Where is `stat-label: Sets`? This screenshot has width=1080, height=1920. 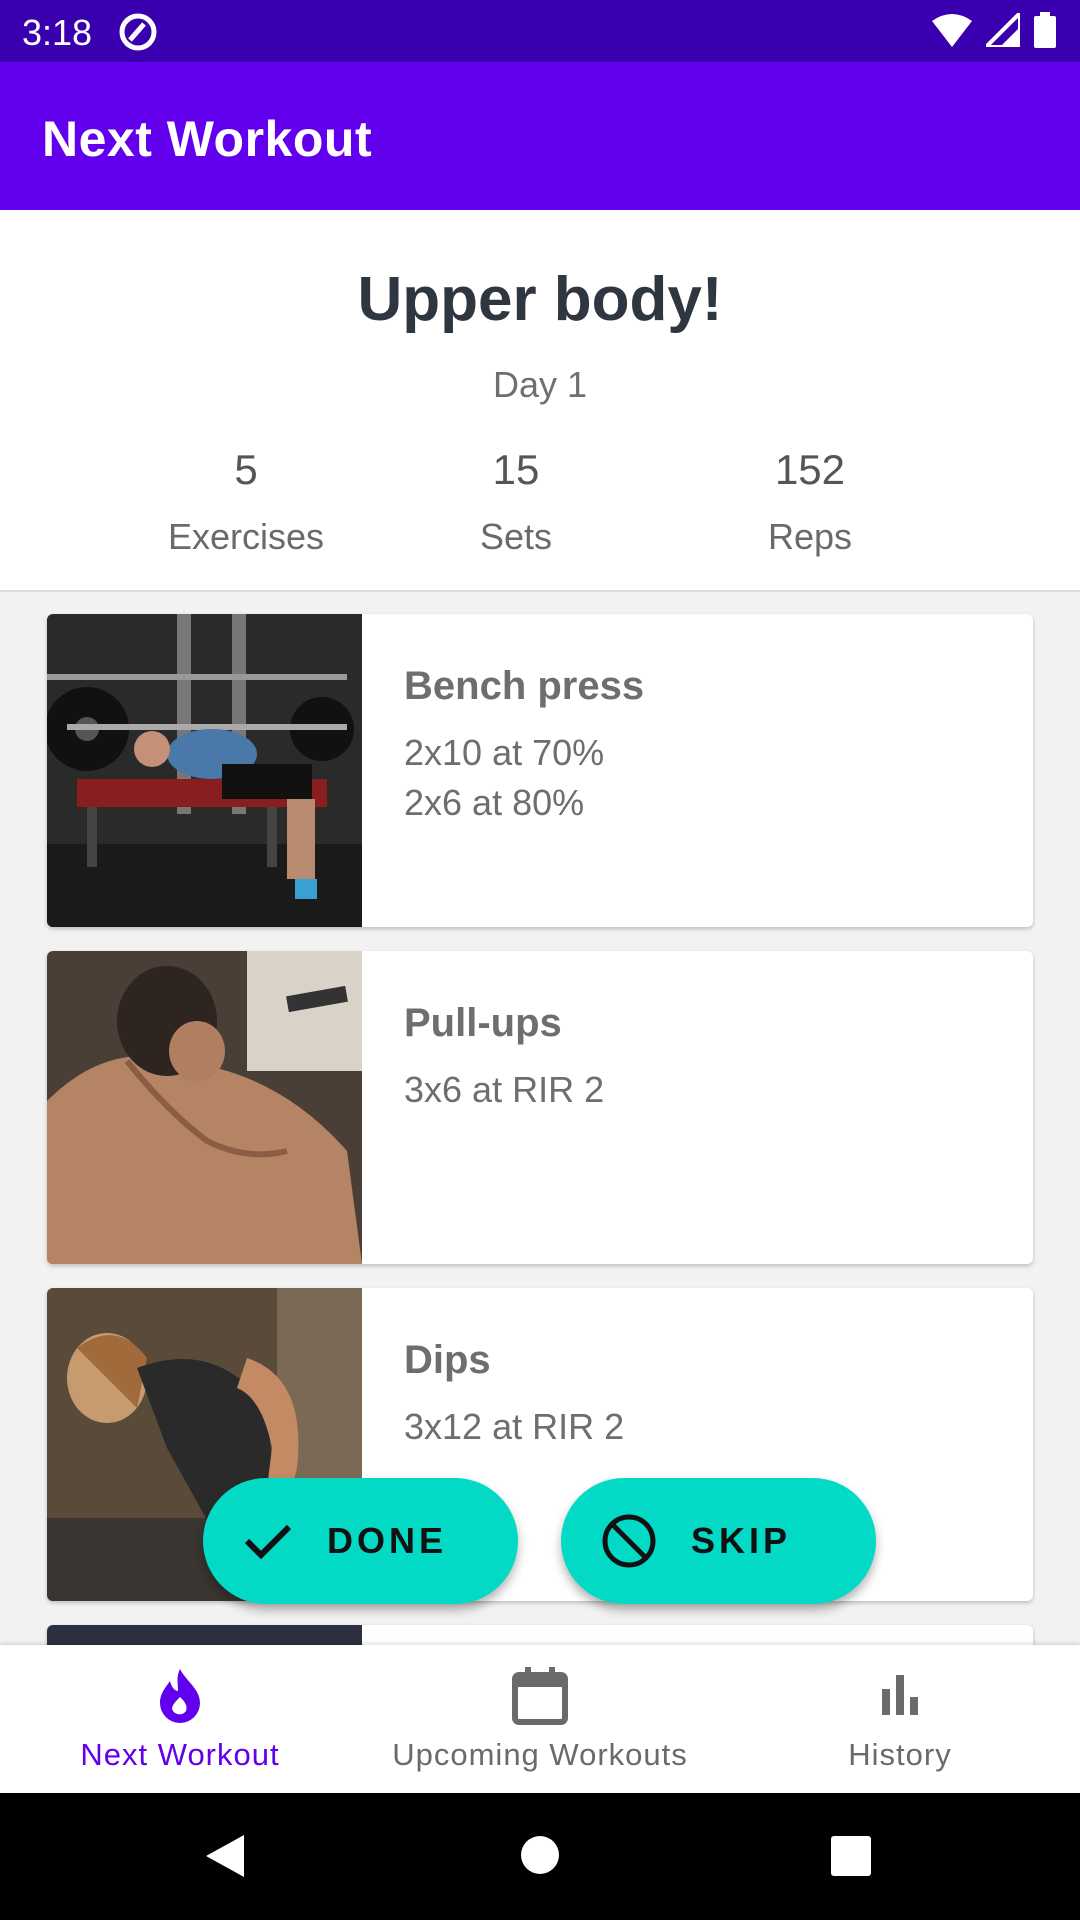
stat-label: Sets is located at coordinates (516, 536).